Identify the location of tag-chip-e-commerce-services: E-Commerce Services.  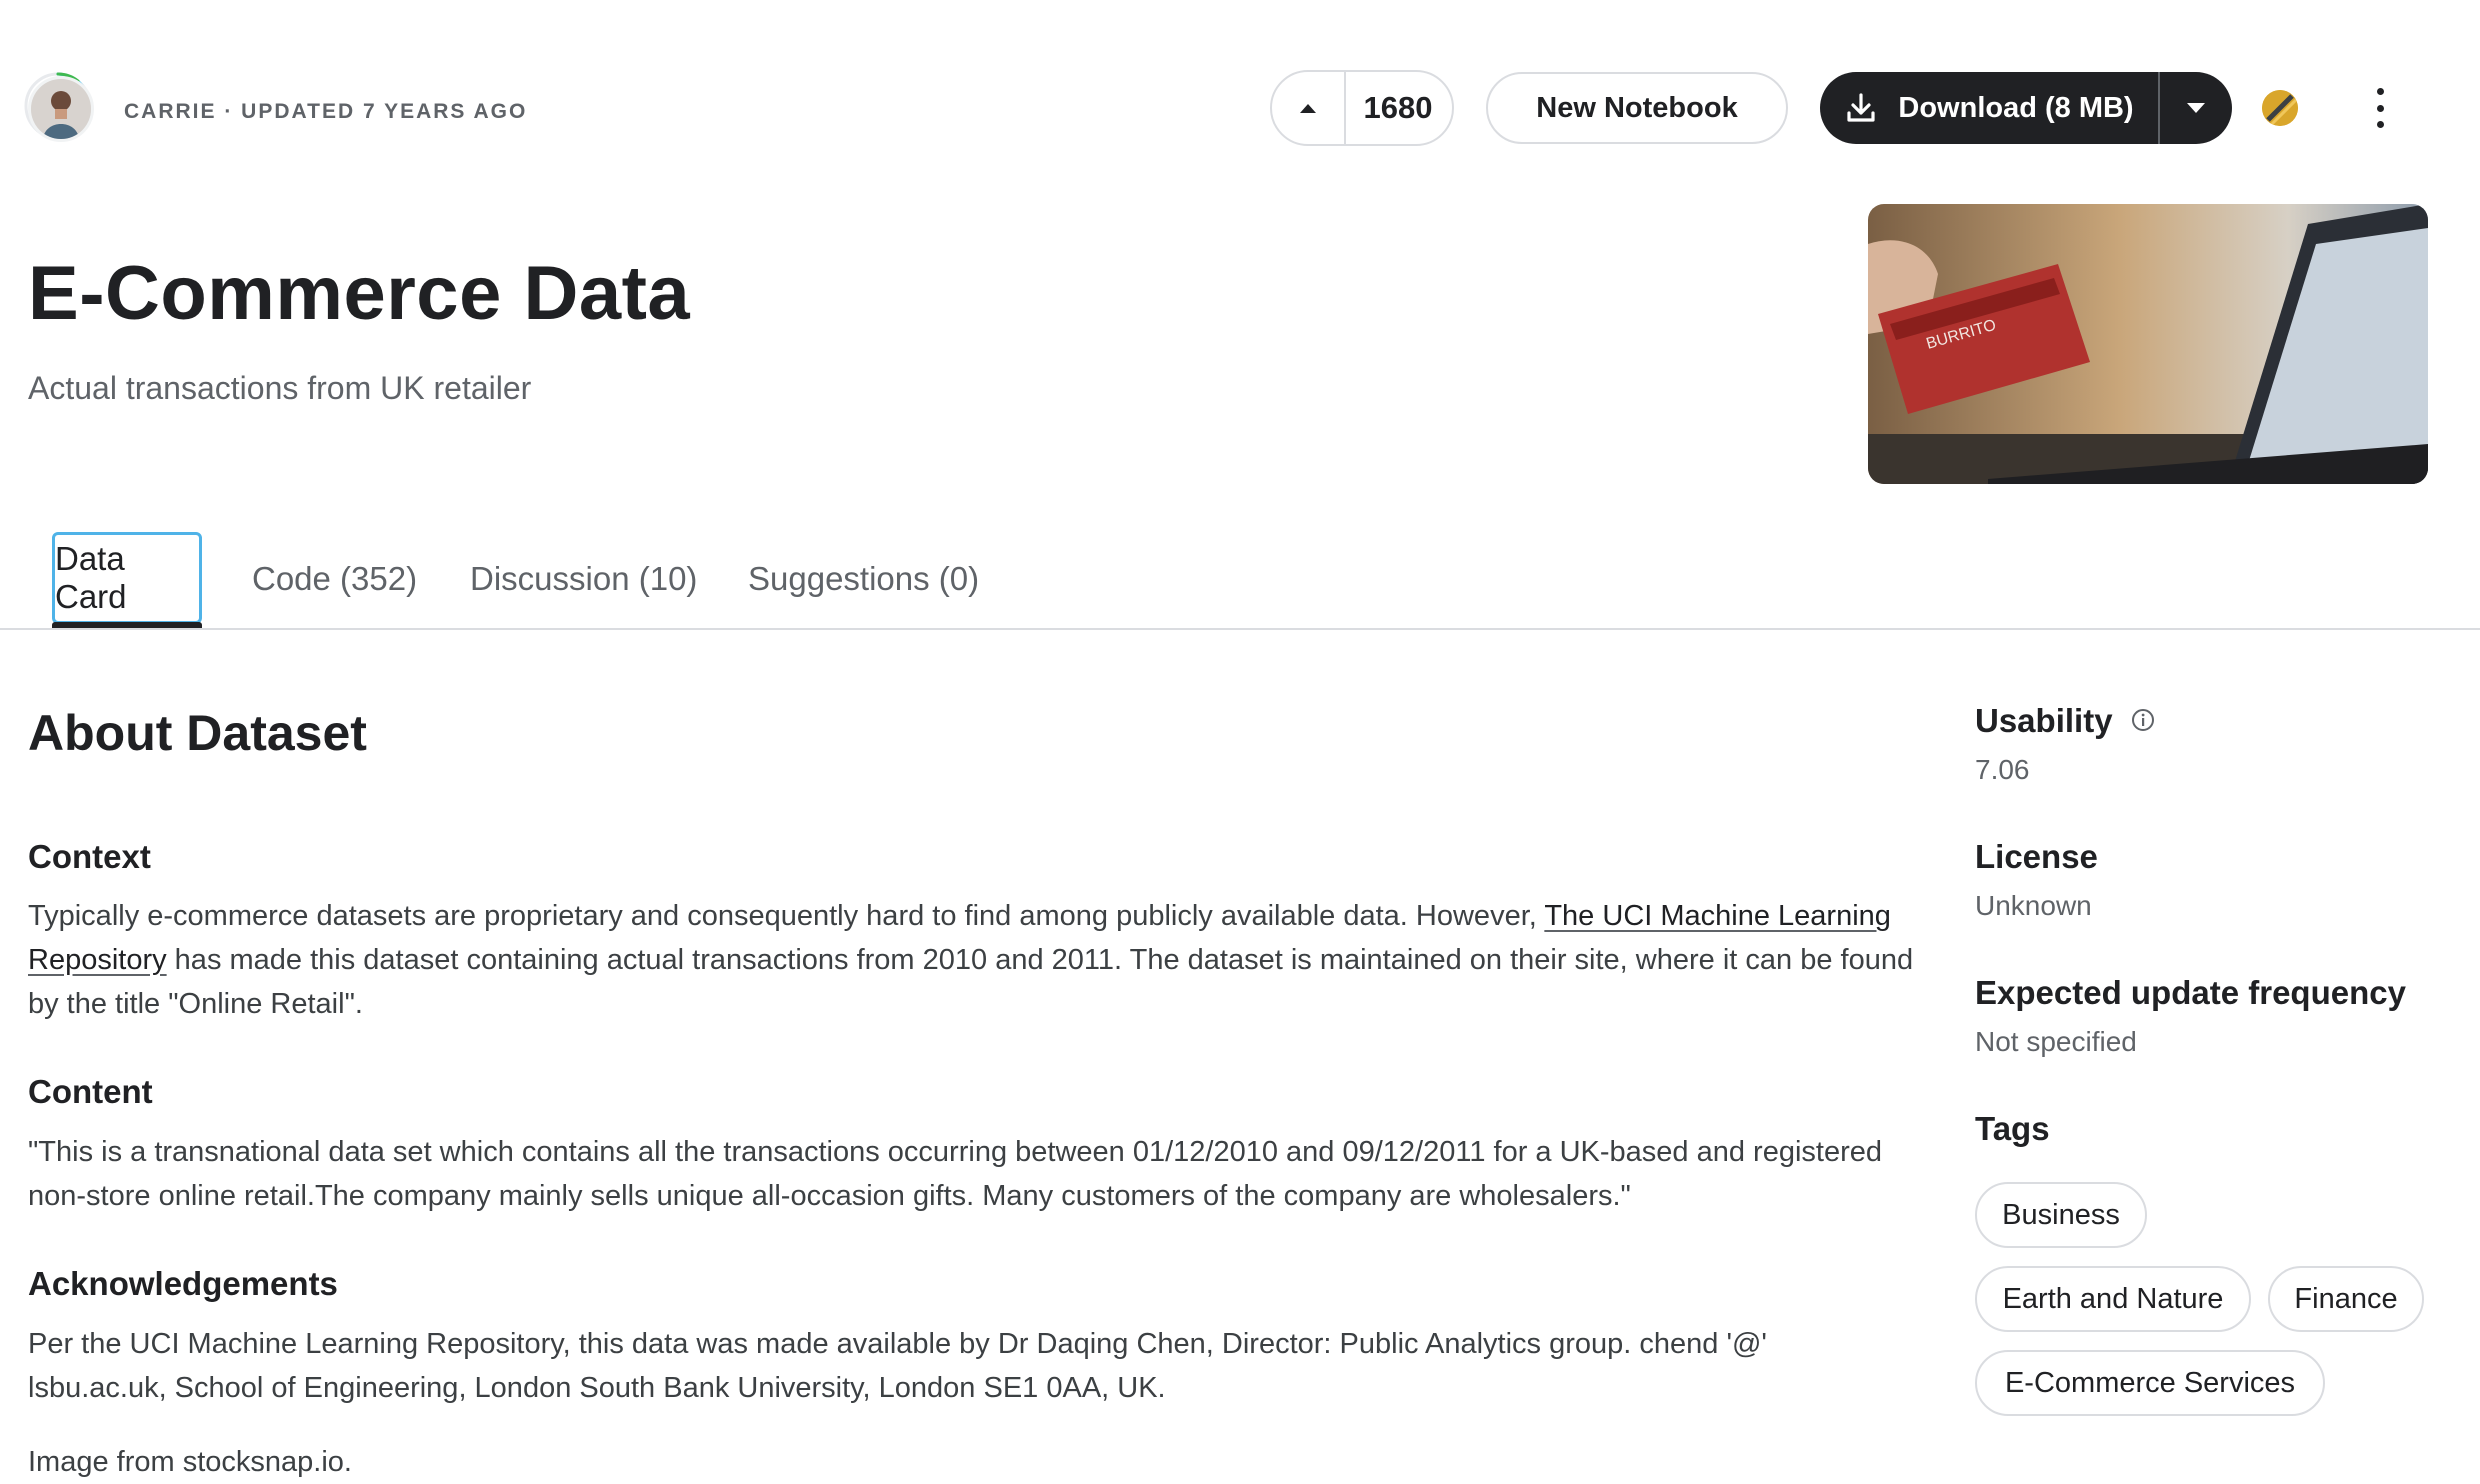
(2150, 1383).